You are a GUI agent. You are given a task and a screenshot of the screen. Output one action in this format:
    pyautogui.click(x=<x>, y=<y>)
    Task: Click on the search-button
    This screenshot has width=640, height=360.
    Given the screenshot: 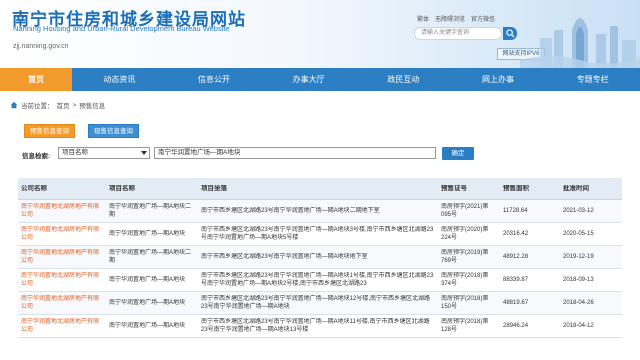 What is the action you would take?
    pyautogui.click(x=510, y=33)
    